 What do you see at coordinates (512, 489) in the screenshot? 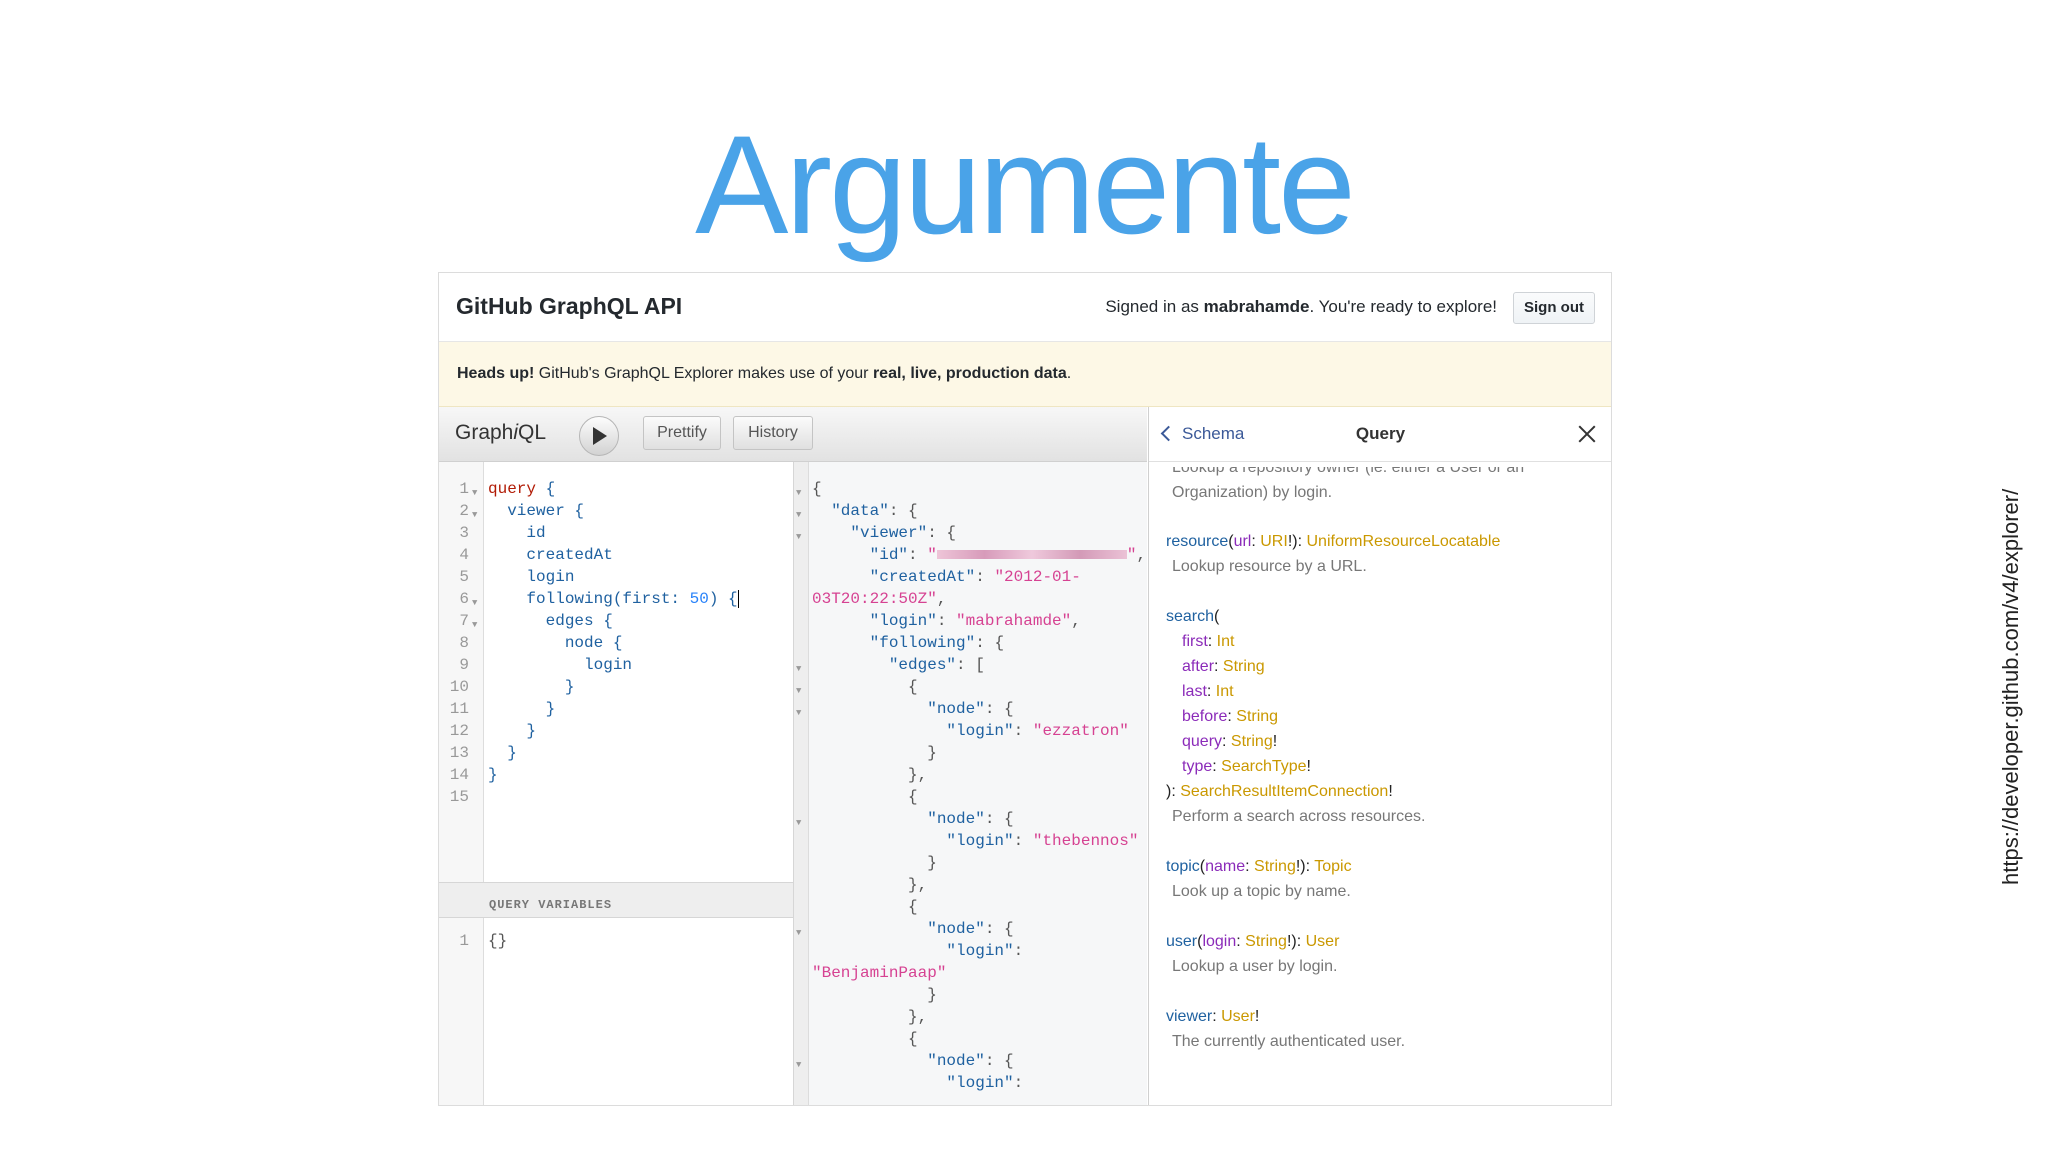
I see `query-keyword: query` at bounding box center [512, 489].